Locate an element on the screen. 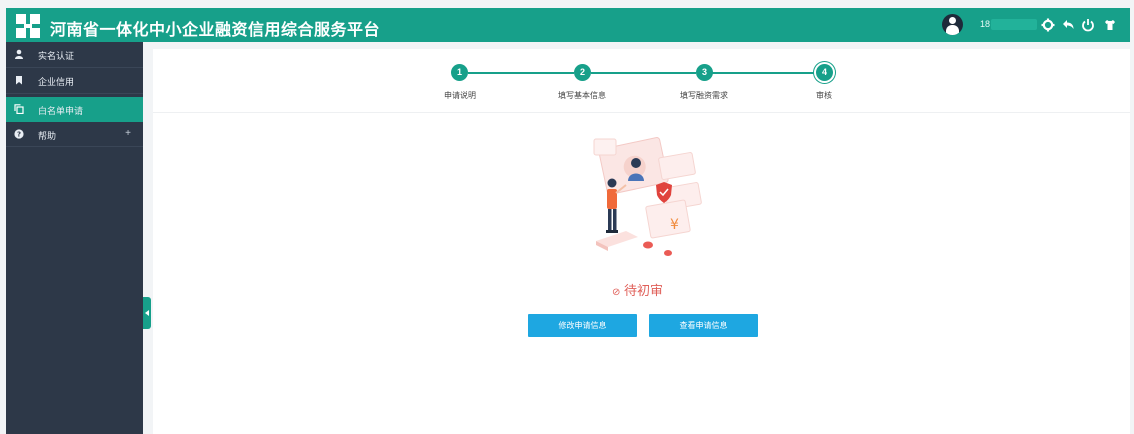  shirt-icon is located at coordinates (1110, 25).